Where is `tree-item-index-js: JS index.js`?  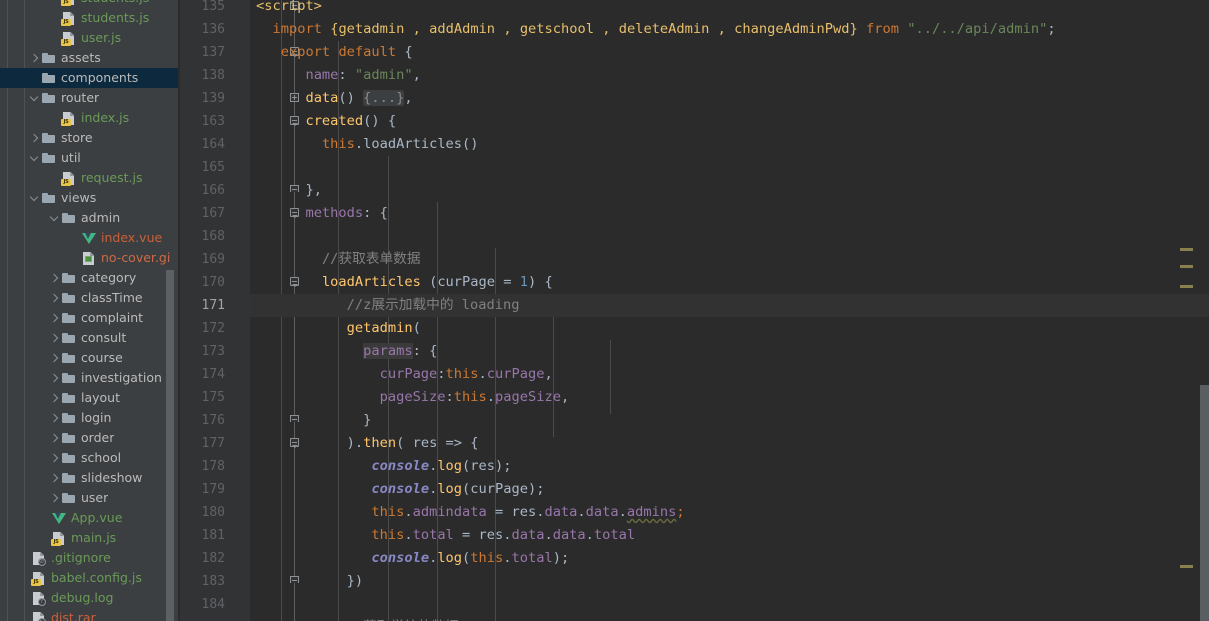
tree-item-index-js: JS index.js is located at coordinates (90, 118).